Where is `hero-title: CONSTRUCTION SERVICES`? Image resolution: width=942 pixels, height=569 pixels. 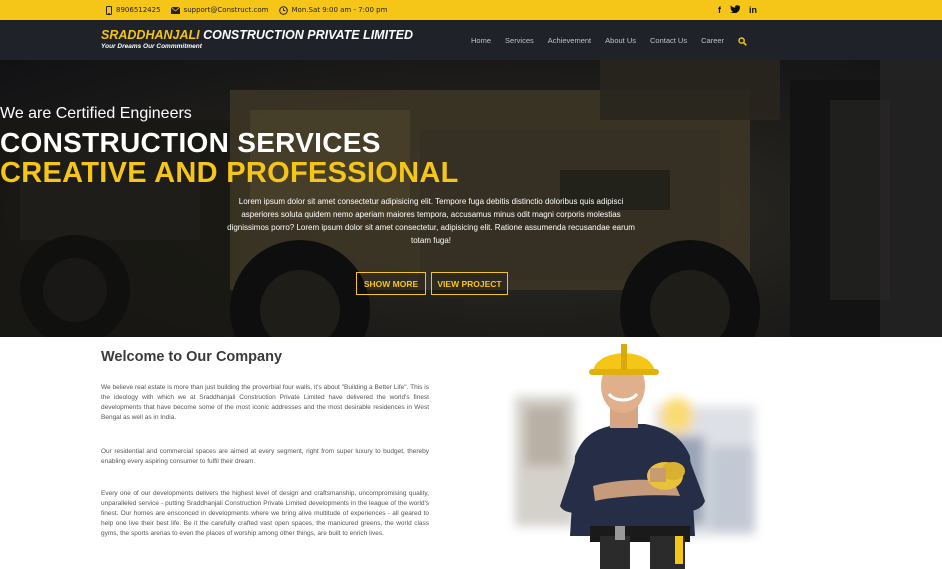
hero-title: CONSTRUCTION SERVICES is located at coordinates (190, 142).